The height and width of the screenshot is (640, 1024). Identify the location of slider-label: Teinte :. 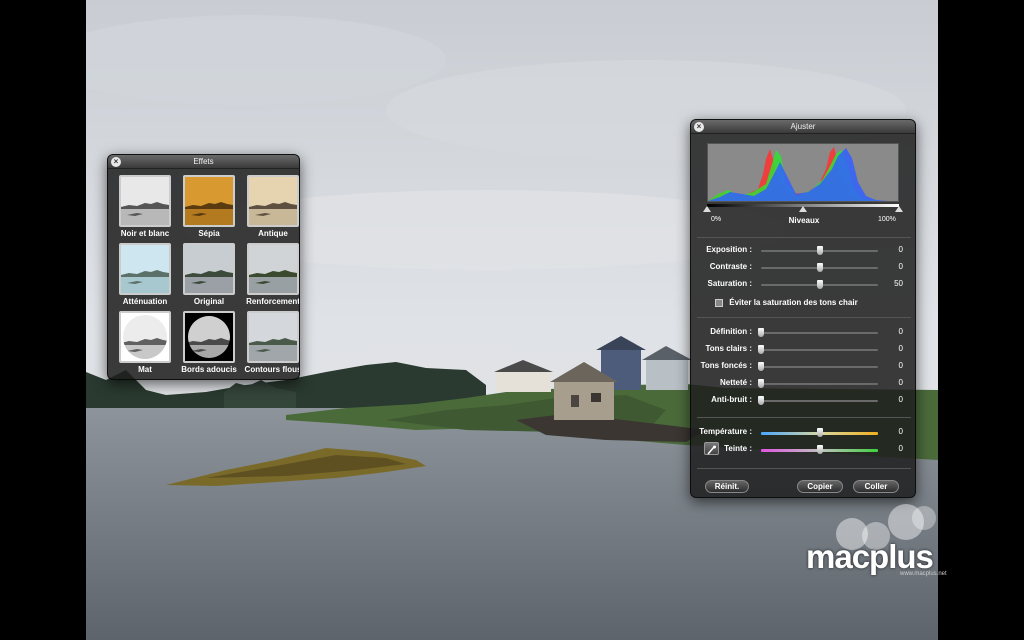
(738, 448).